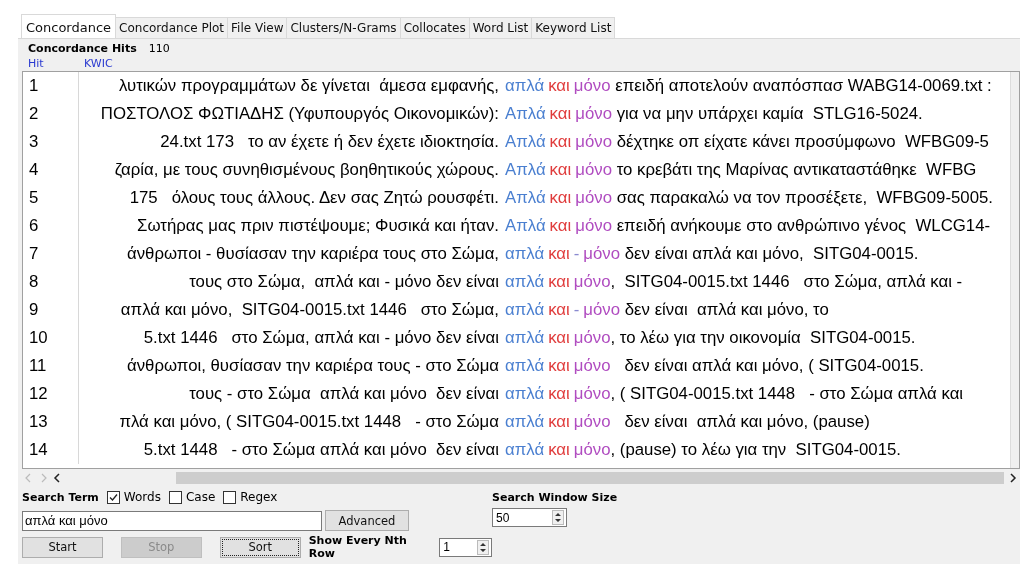 The height and width of the screenshot is (564, 1020). Describe the element at coordinates (309, 86) in the screenshot. I see `left-context: λυτικών προγραμμάτων δε γίνεται άμεσα εμφανής,` at that location.